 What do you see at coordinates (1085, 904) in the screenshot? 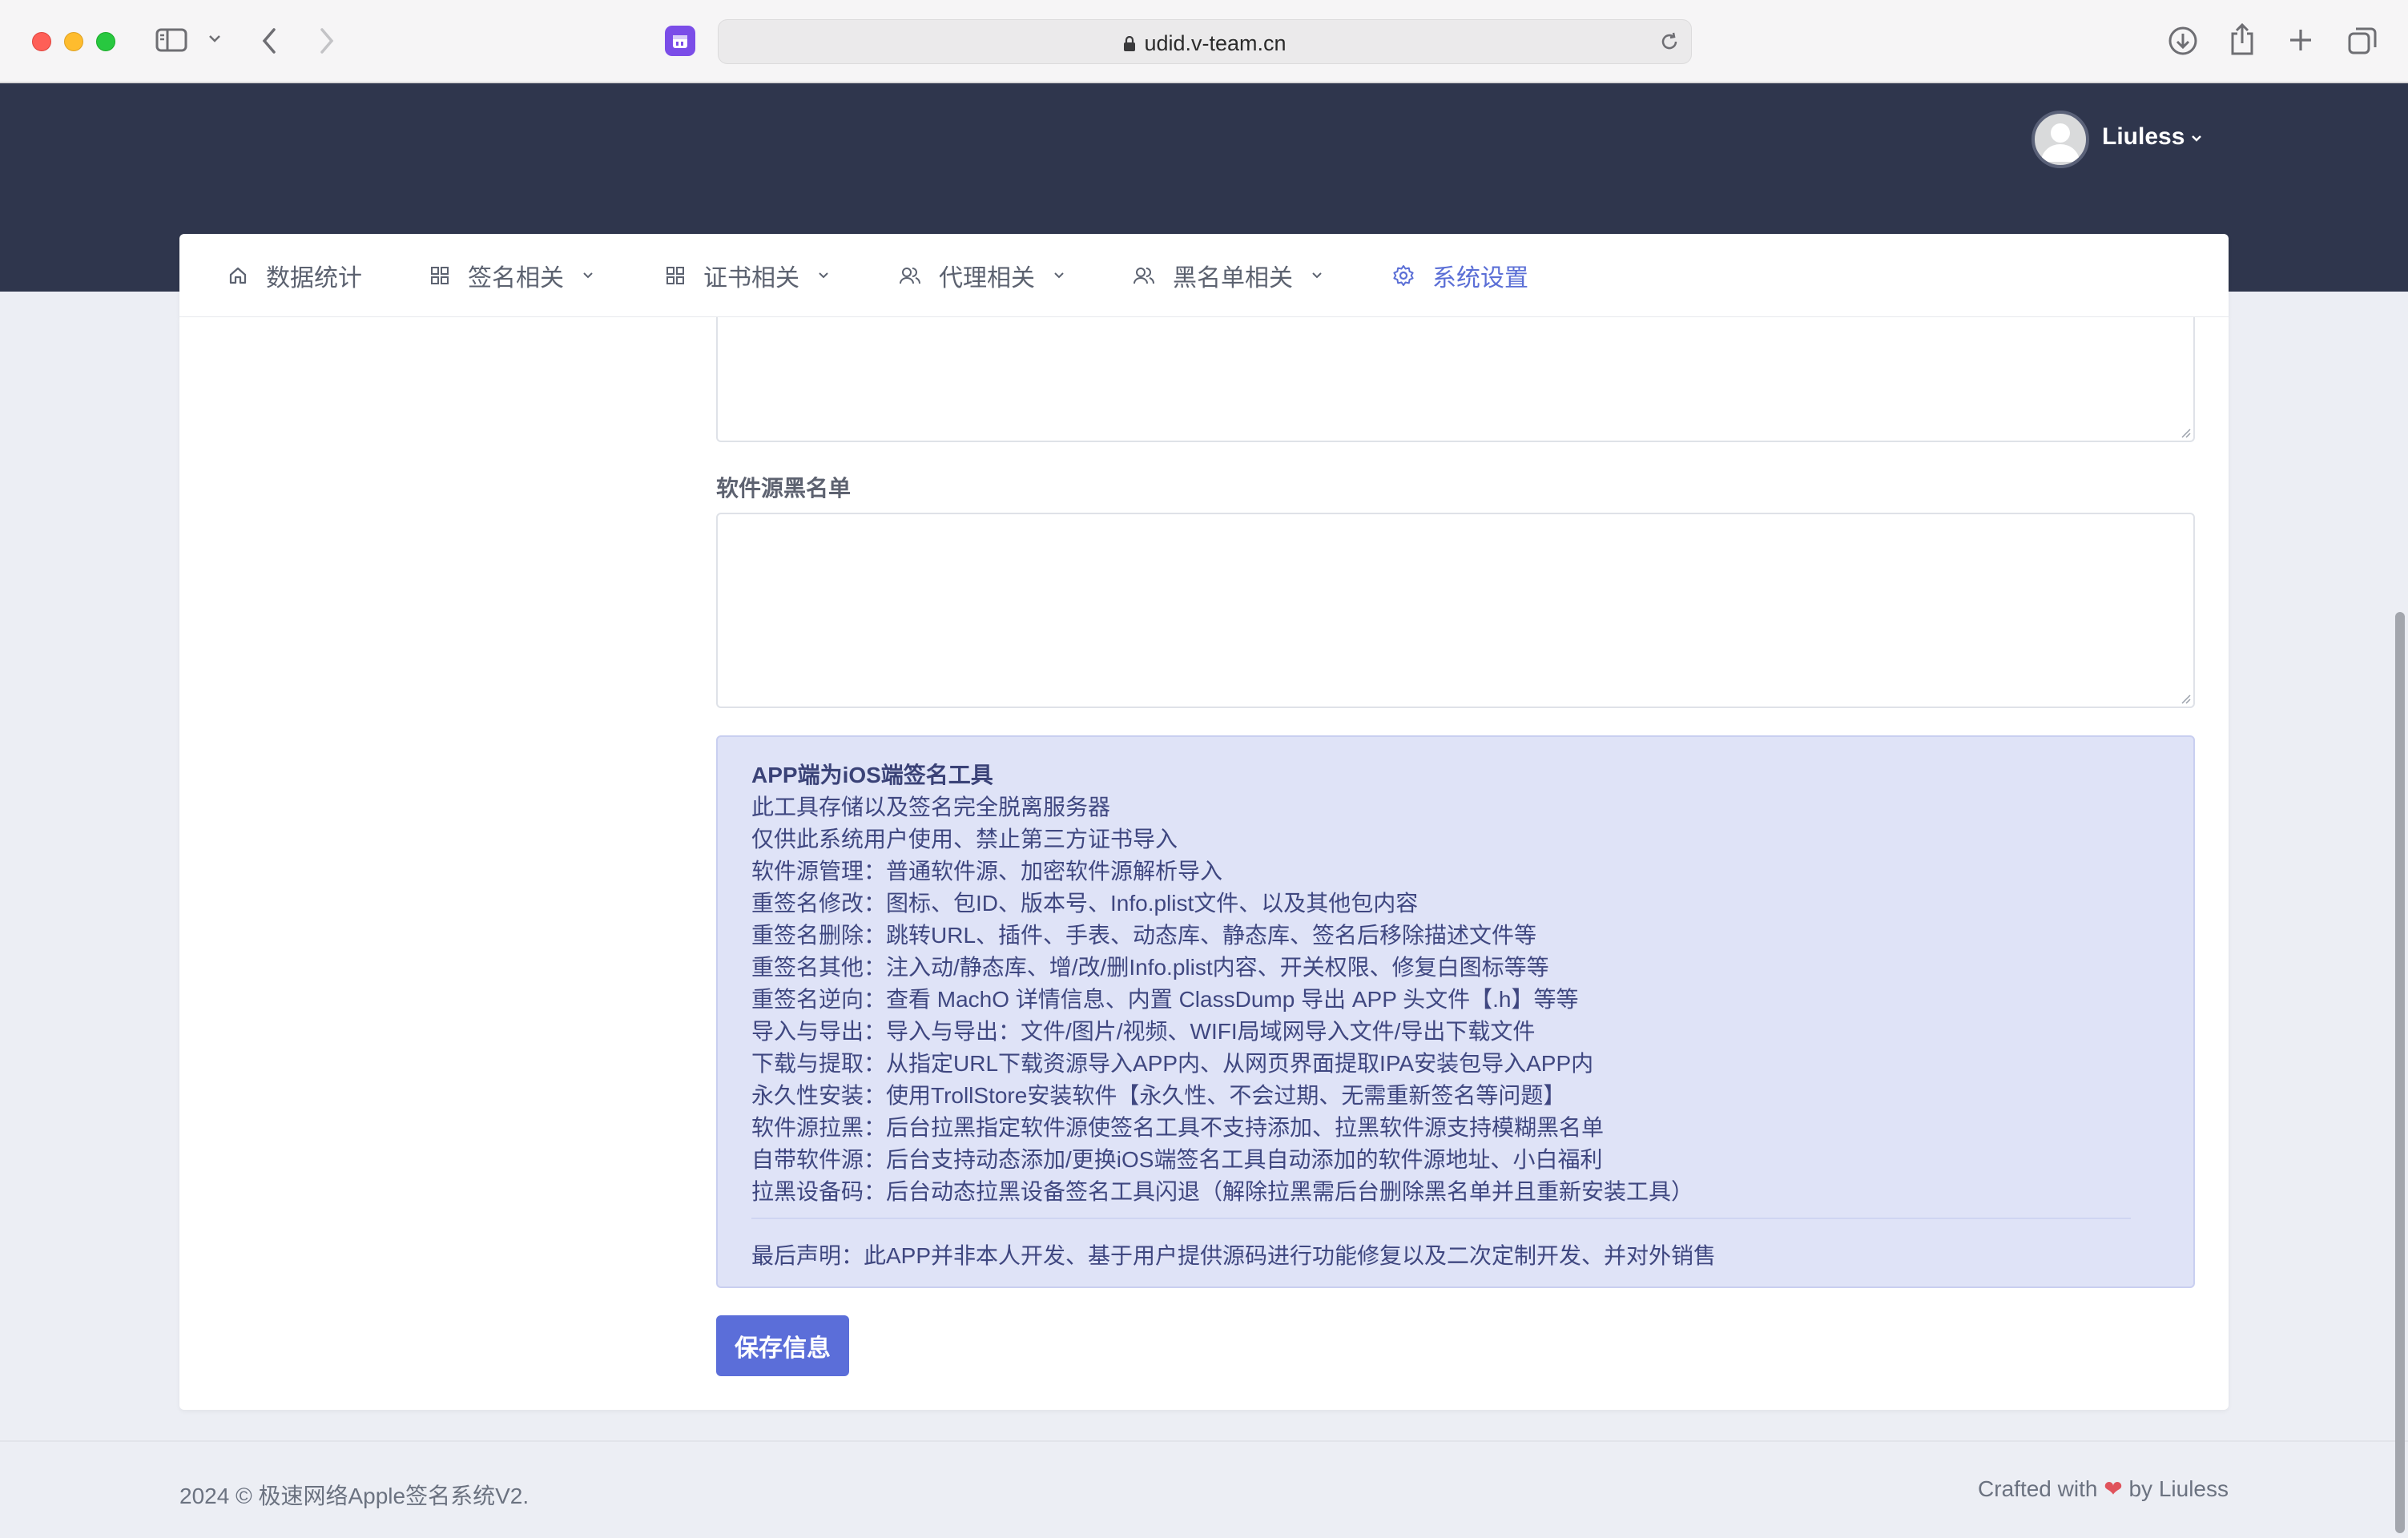
I see `info-line: 重签名修改：图标、包ID、版本号、Info.plist文件、以及其他包内容` at bounding box center [1085, 904].